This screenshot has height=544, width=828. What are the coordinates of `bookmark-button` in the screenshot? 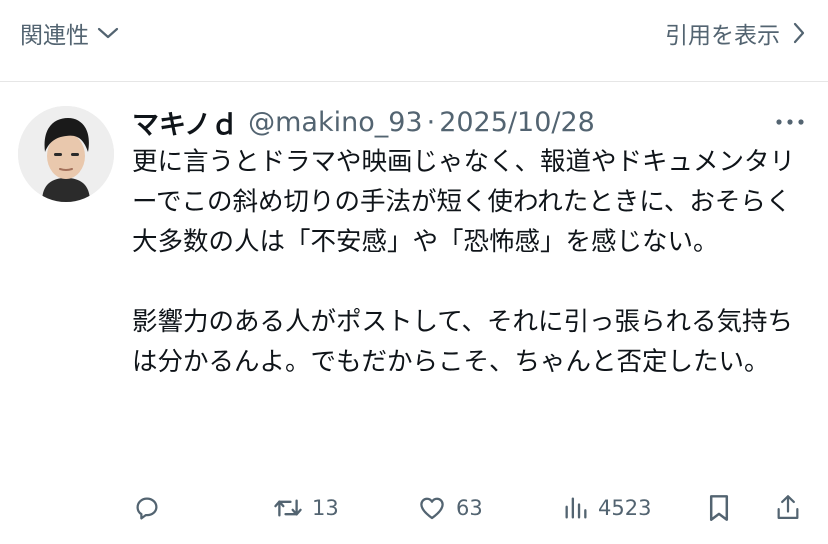 It's located at (719, 508).